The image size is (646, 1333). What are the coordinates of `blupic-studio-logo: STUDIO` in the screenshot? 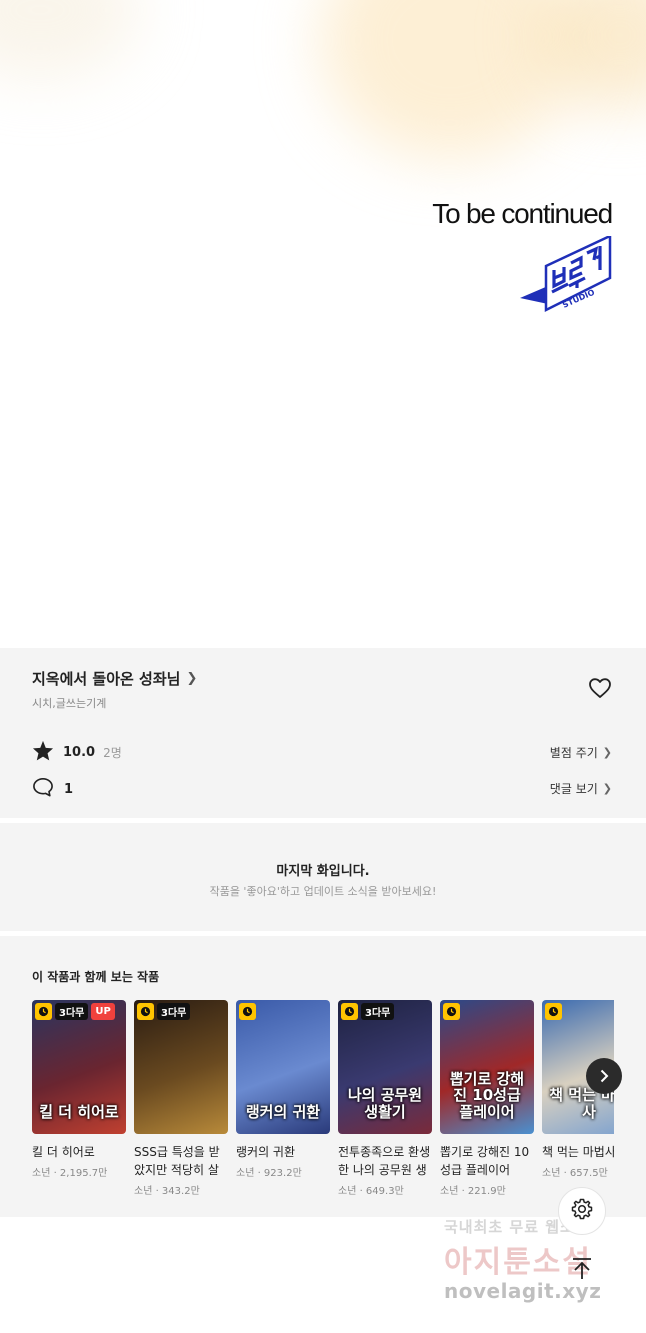 It's located at (566, 277).